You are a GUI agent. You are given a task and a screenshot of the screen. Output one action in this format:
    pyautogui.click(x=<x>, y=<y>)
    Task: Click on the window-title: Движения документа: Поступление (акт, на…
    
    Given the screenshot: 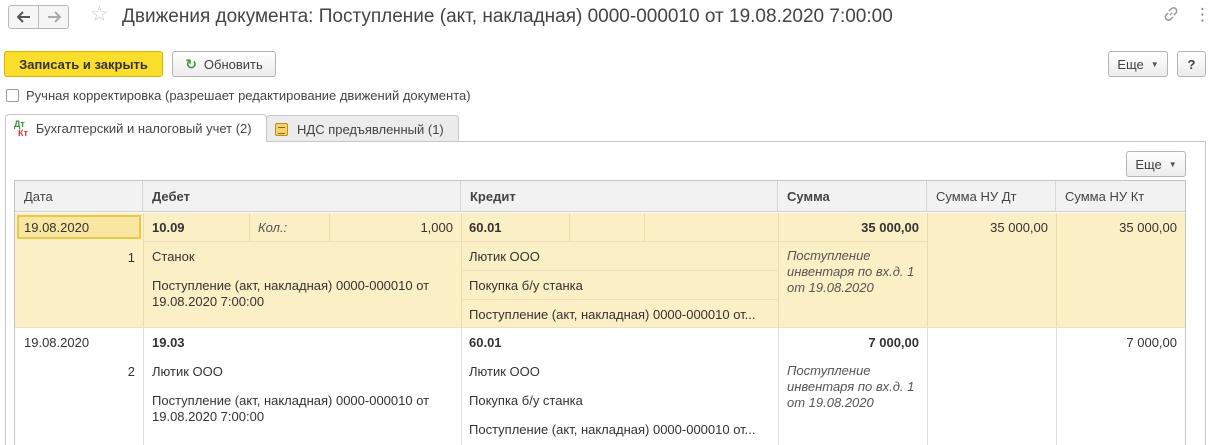 What is the action you would take?
    pyautogui.click(x=507, y=16)
    